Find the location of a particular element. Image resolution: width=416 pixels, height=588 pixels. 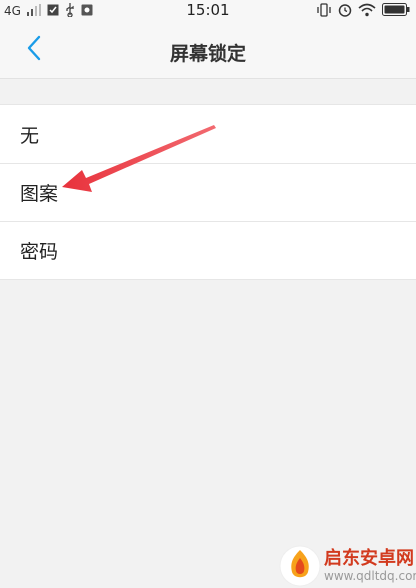

watermark: 启东安卓网 www.qdltdq.com is located at coordinates (347, 565).